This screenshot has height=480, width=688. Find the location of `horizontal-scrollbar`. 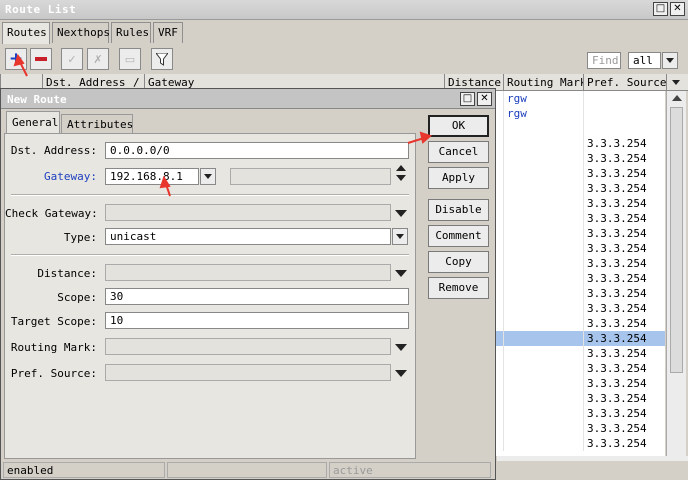

horizontal-scrollbar is located at coordinates (592, 458).